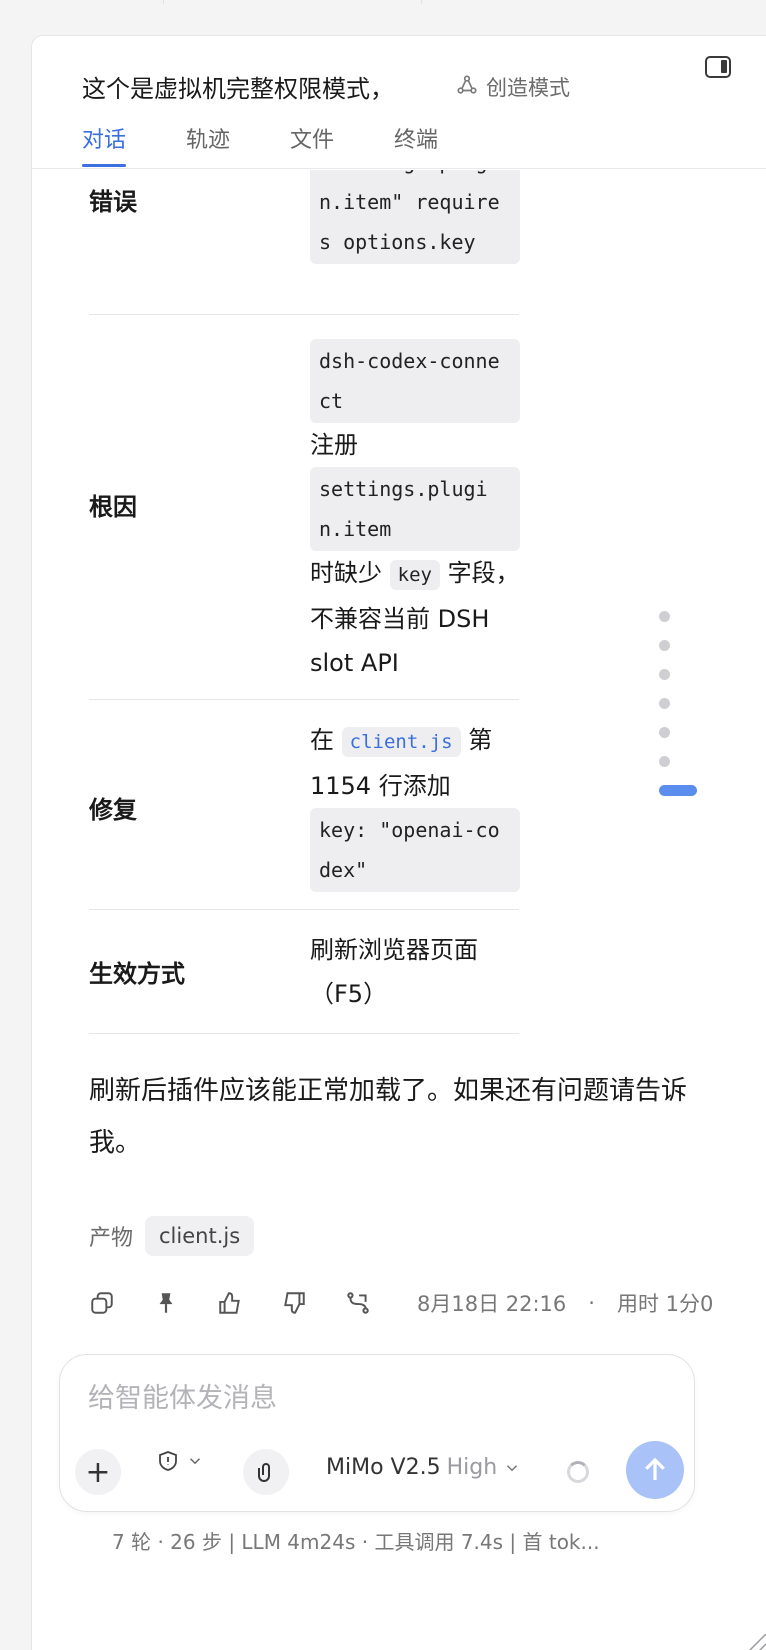  What do you see at coordinates (312, 144) in the screenshot?
I see `tab-files: 文件` at bounding box center [312, 144].